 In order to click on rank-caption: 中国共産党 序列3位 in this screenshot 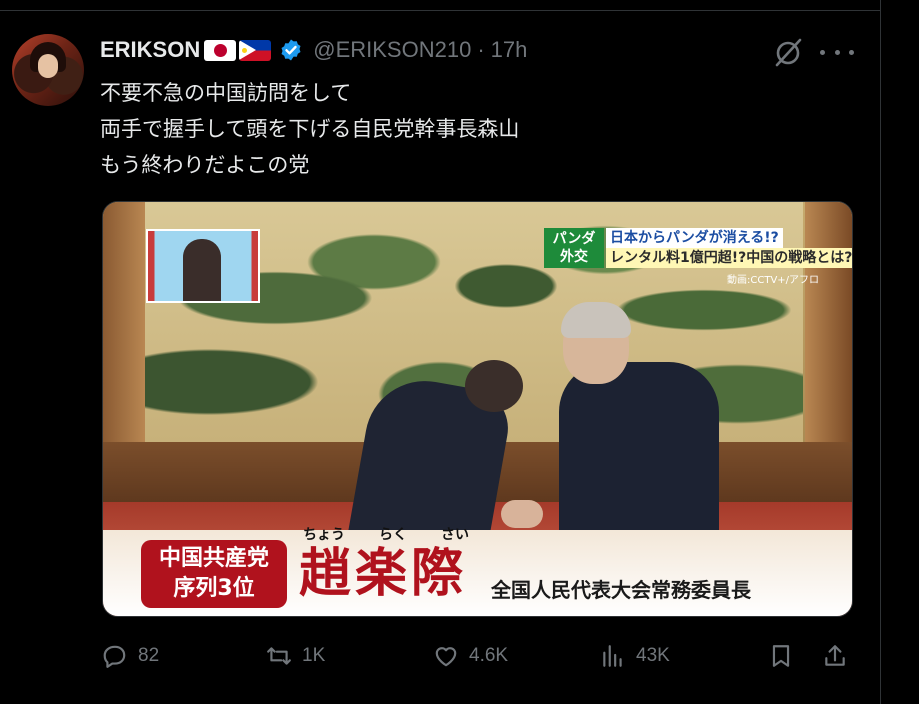, I will do `click(214, 574)`.